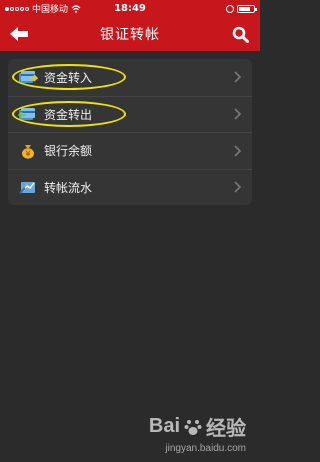 This screenshot has height=462, width=320. I want to click on status-right, so click(214, 8).